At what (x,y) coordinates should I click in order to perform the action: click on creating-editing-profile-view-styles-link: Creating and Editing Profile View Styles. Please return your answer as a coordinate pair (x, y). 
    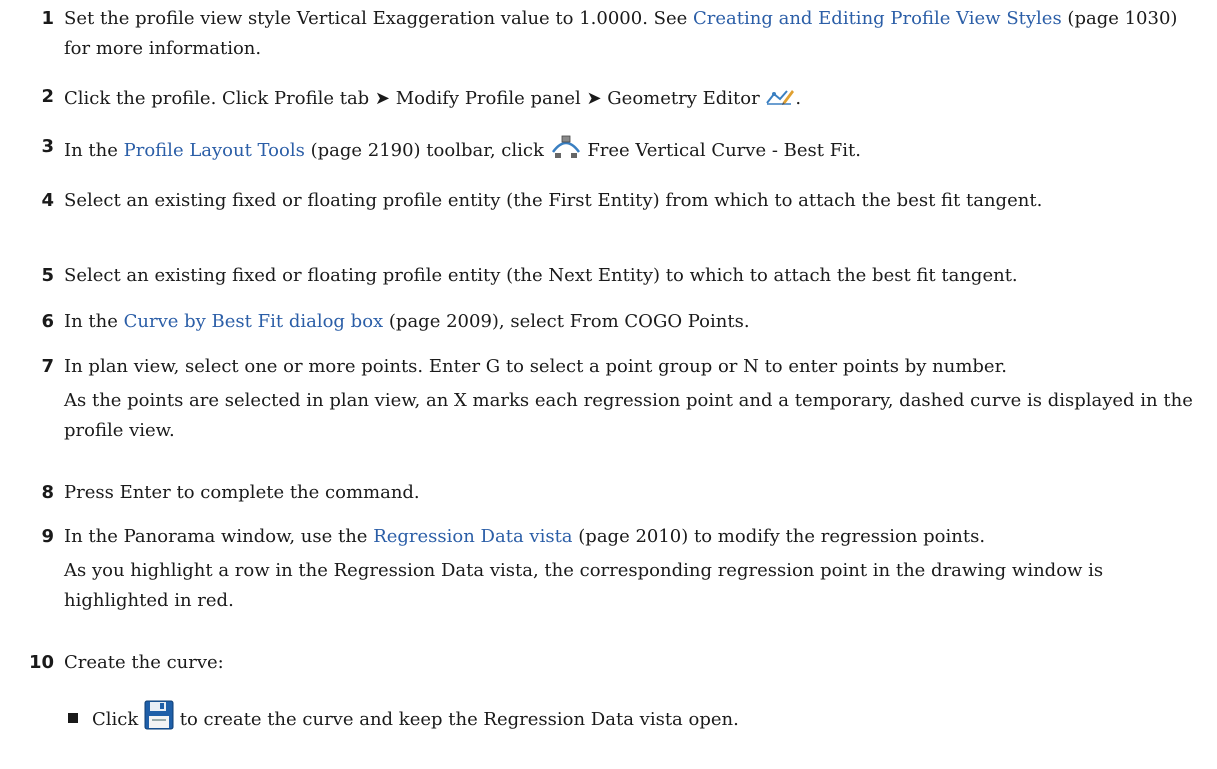
    Looking at the image, I should click on (877, 18).